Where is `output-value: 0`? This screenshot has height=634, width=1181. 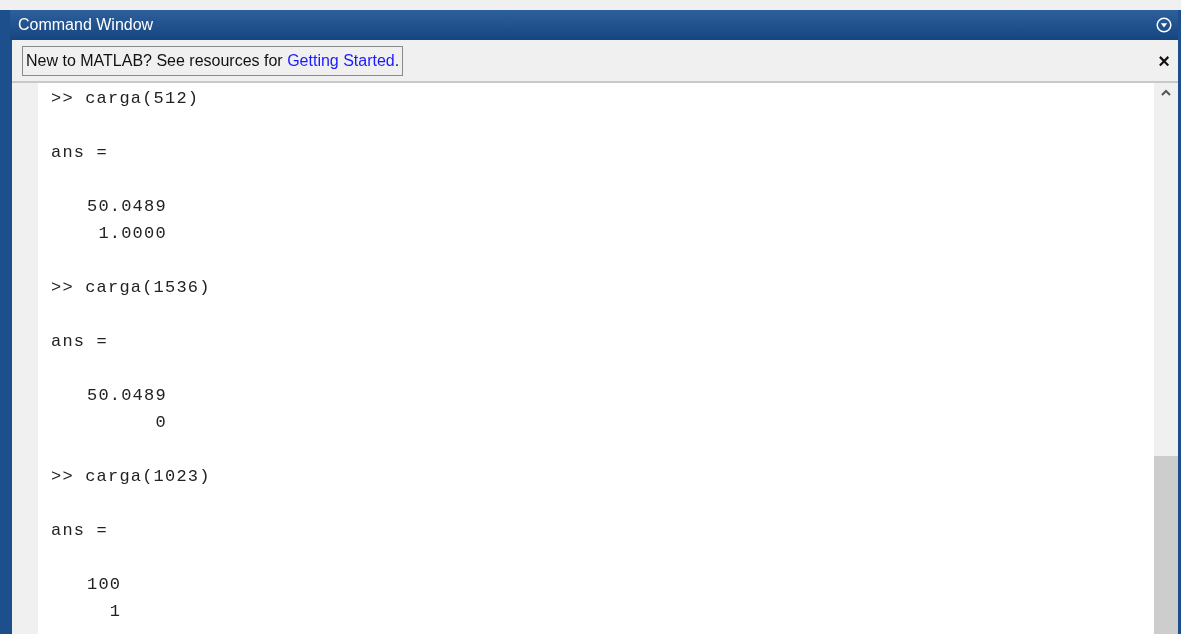
output-value: 0 is located at coordinates (161, 423).